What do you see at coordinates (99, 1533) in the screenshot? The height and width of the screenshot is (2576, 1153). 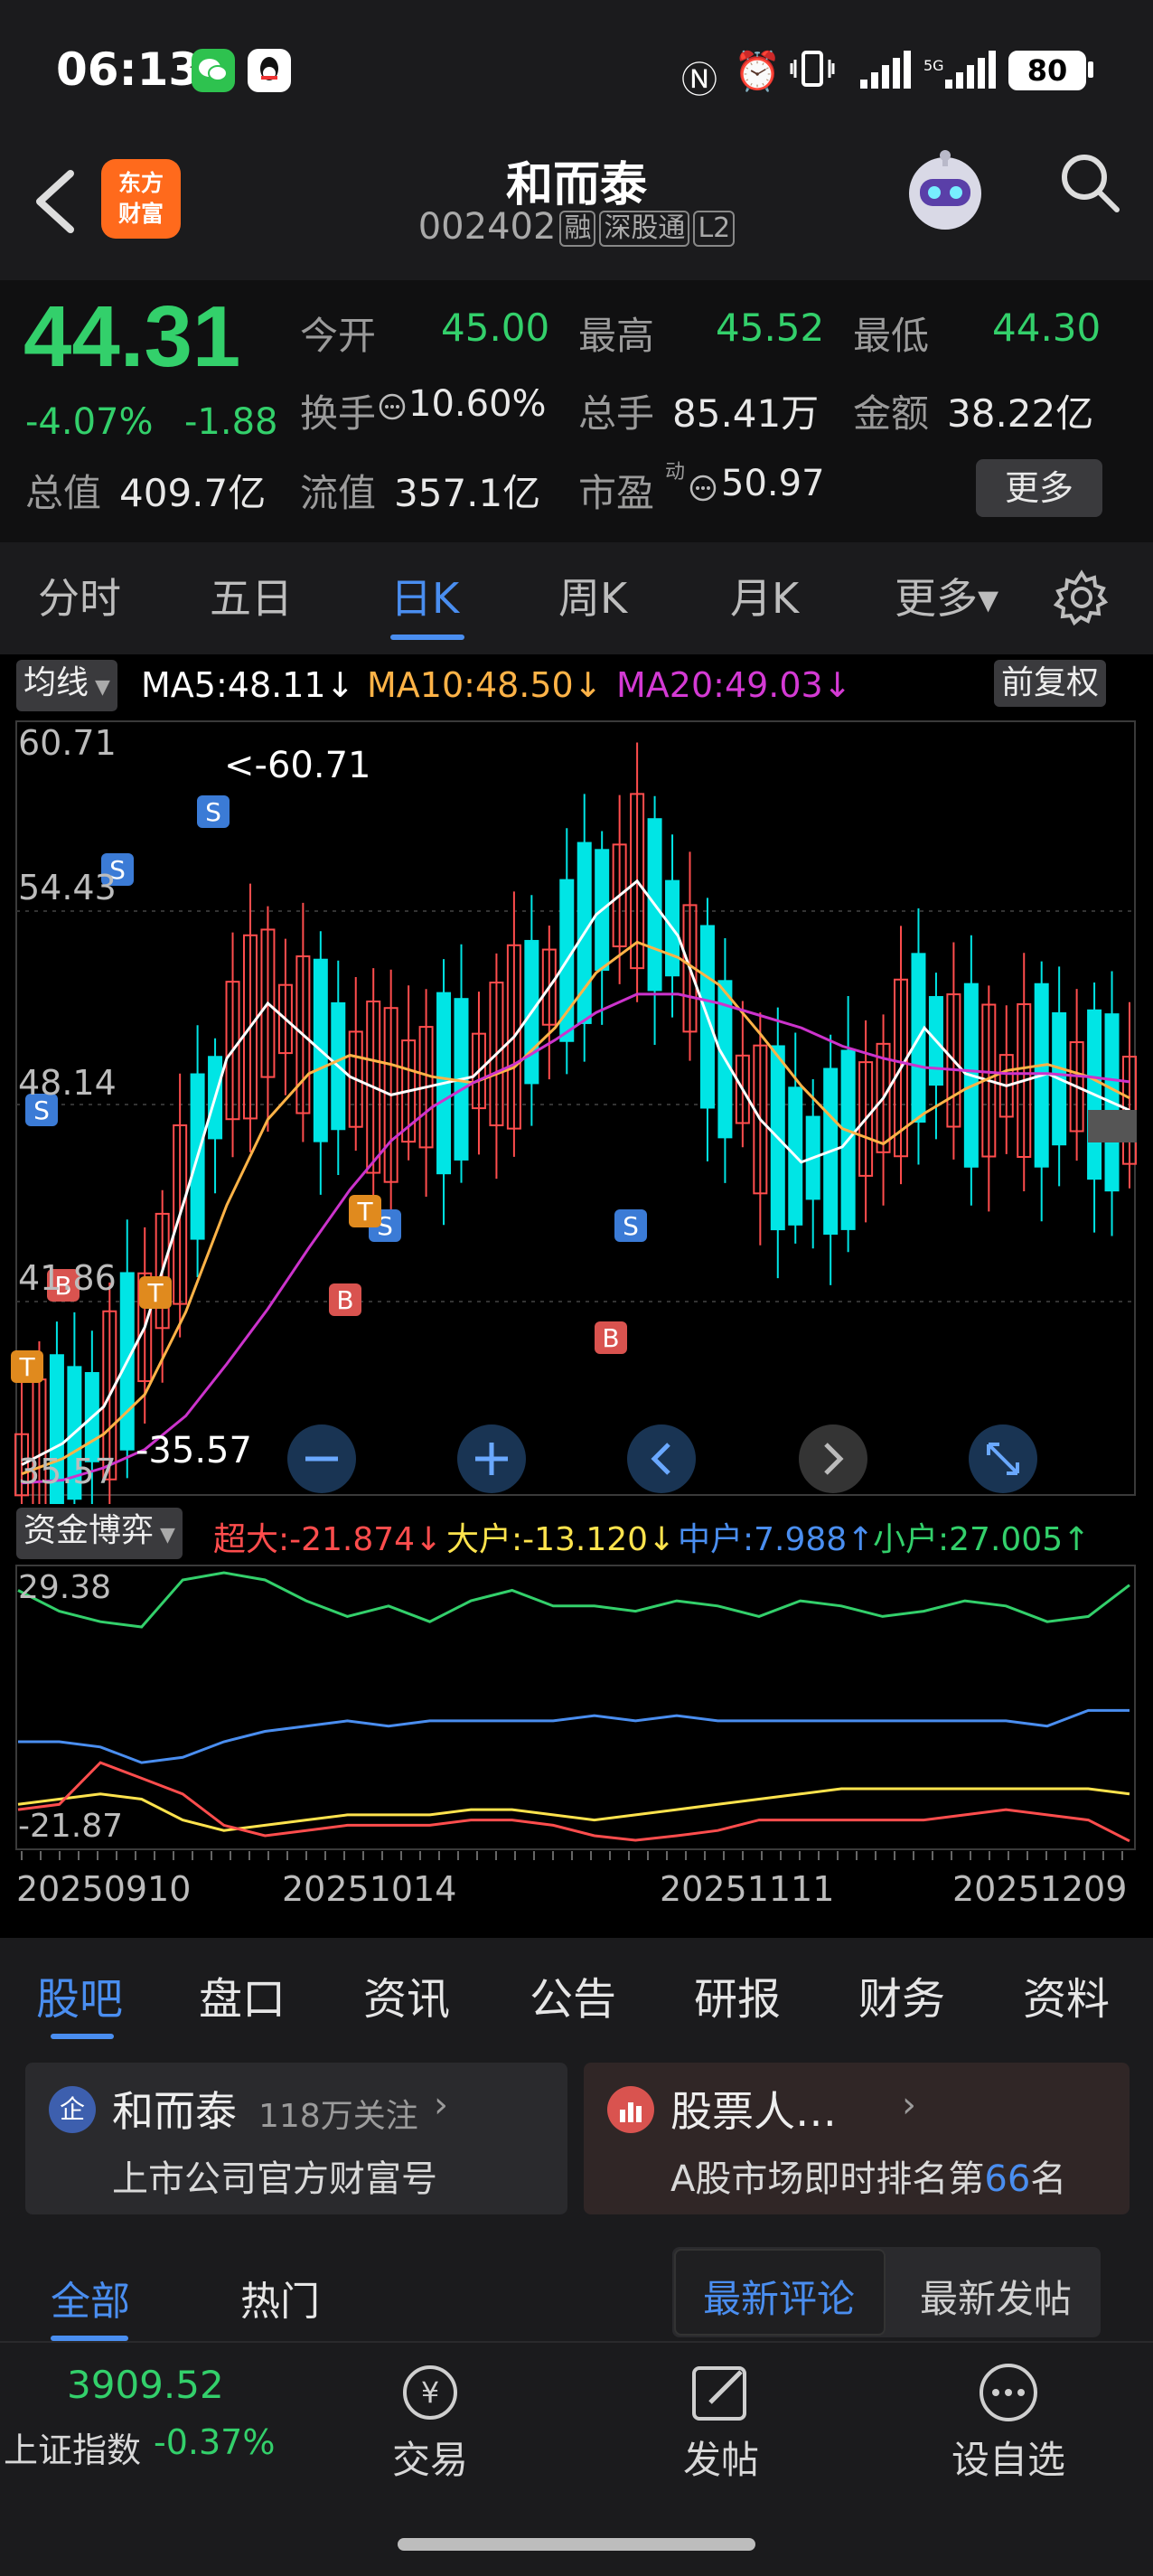 I see `flow-dropdown: 资金博弈 ▼` at bounding box center [99, 1533].